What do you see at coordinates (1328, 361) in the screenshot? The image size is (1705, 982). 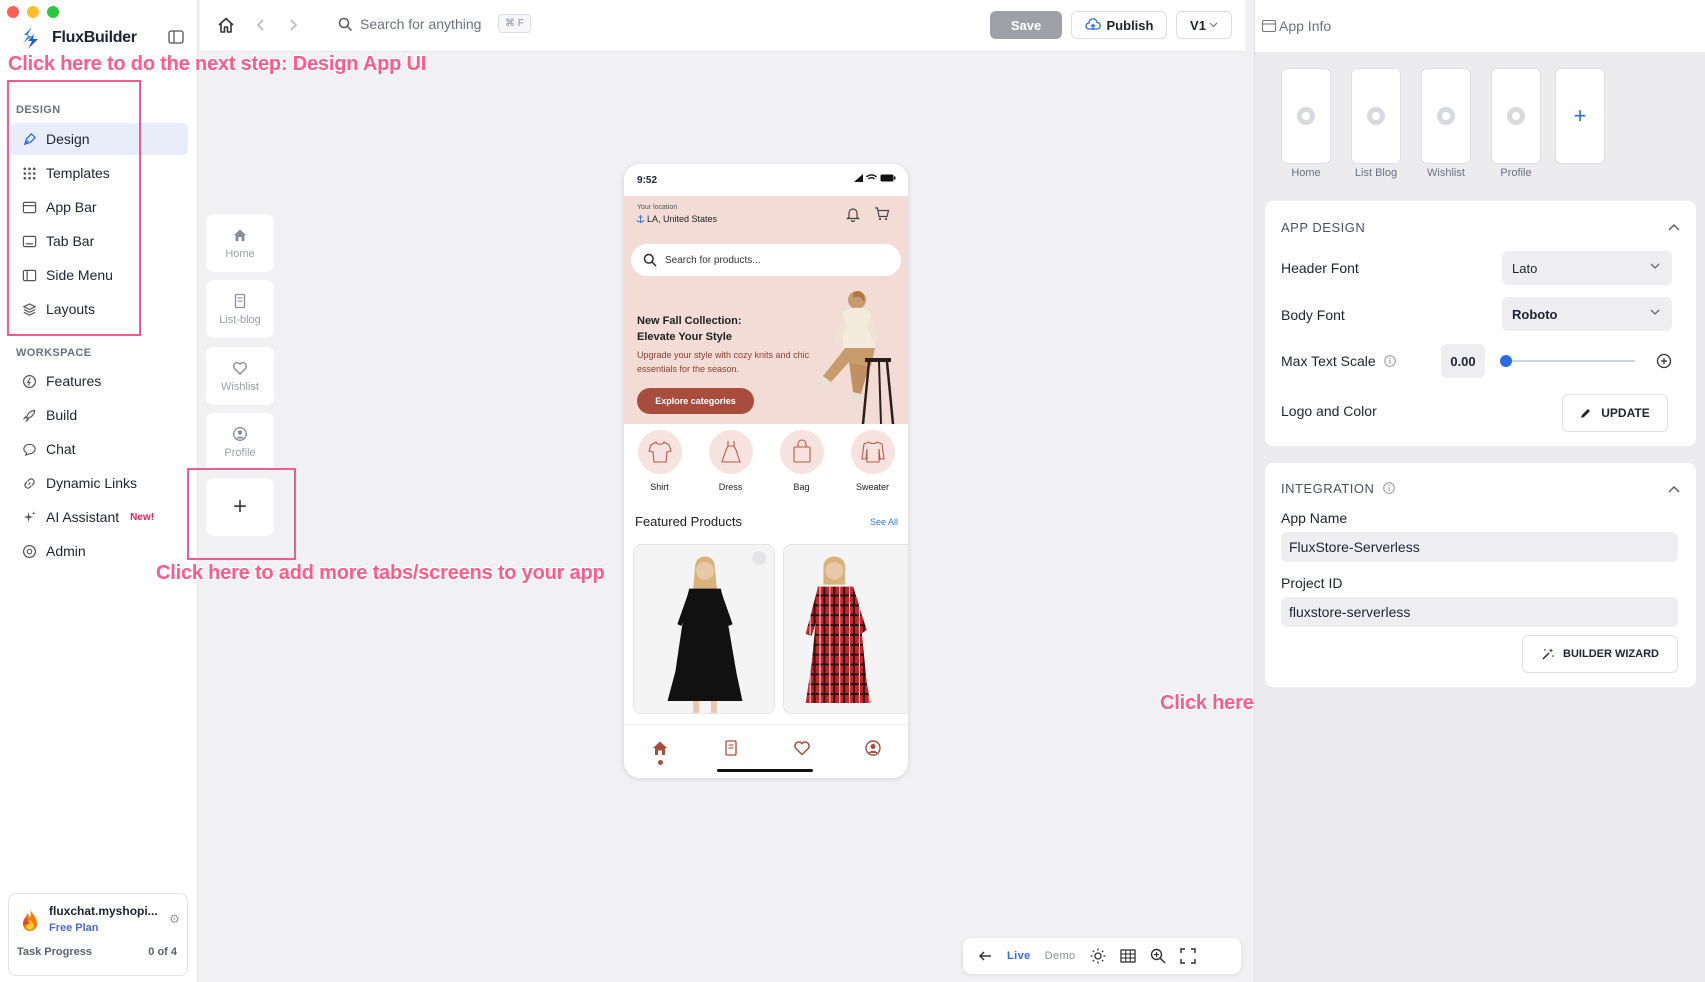 I see `max-text-scale-label: Max Text Scale` at bounding box center [1328, 361].